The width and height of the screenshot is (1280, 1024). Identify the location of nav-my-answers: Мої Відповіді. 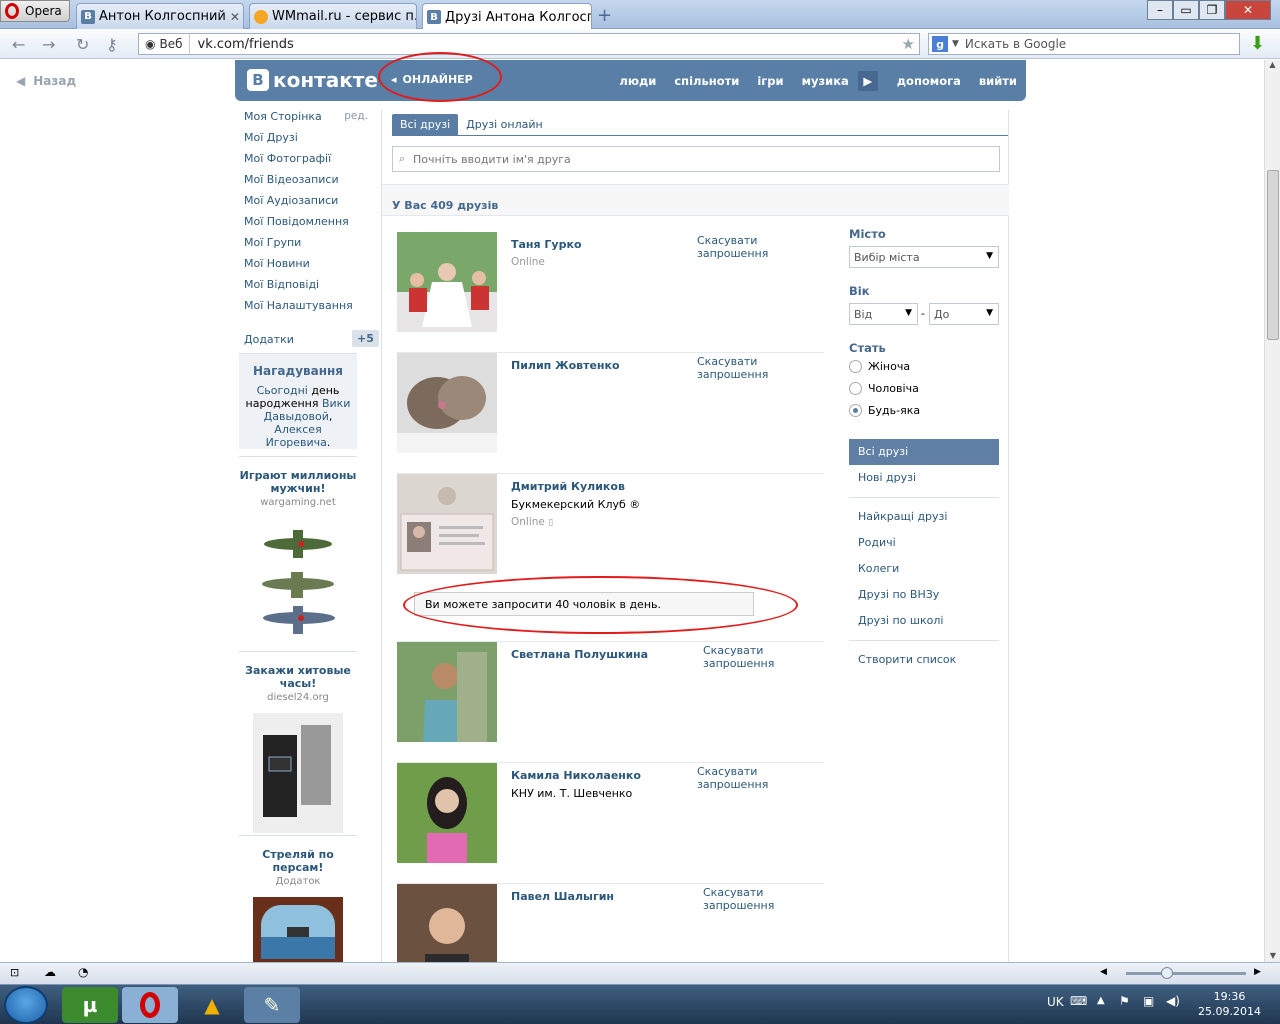
(310, 288).